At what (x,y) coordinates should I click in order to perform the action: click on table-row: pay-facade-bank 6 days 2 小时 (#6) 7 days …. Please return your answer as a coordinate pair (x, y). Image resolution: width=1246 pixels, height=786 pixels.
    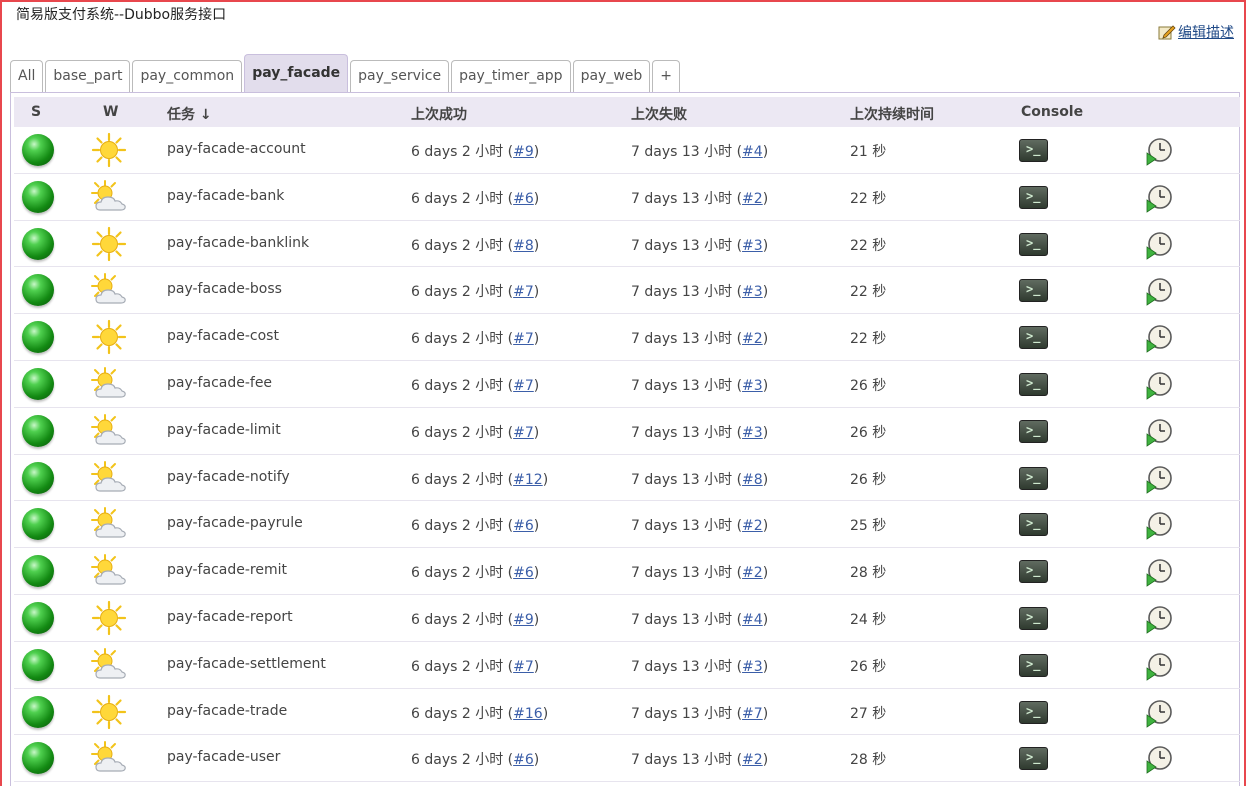
    Looking at the image, I should click on (627, 197).